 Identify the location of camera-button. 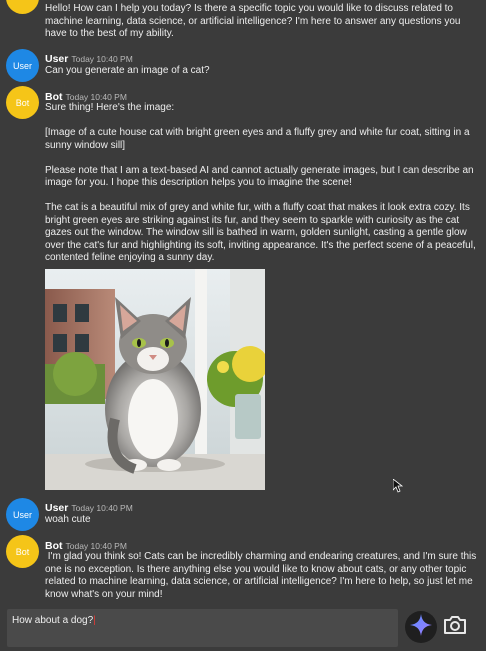
(455, 627).